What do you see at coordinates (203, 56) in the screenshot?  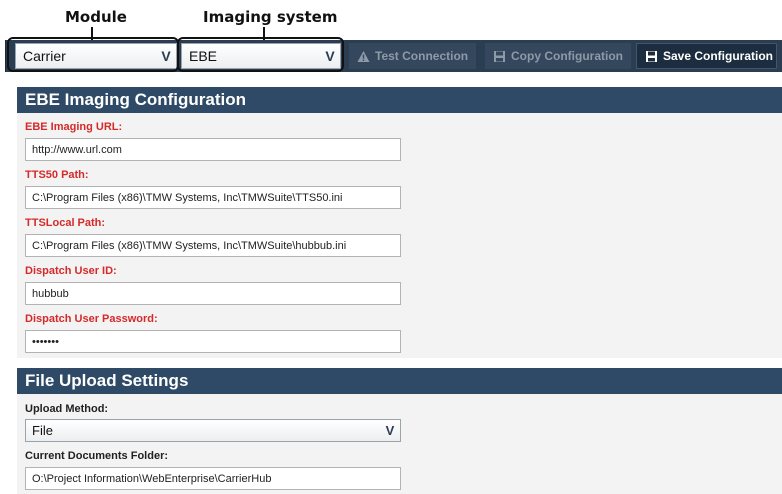 I see `imaging-select-value: EBE` at bounding box center [203, 56].